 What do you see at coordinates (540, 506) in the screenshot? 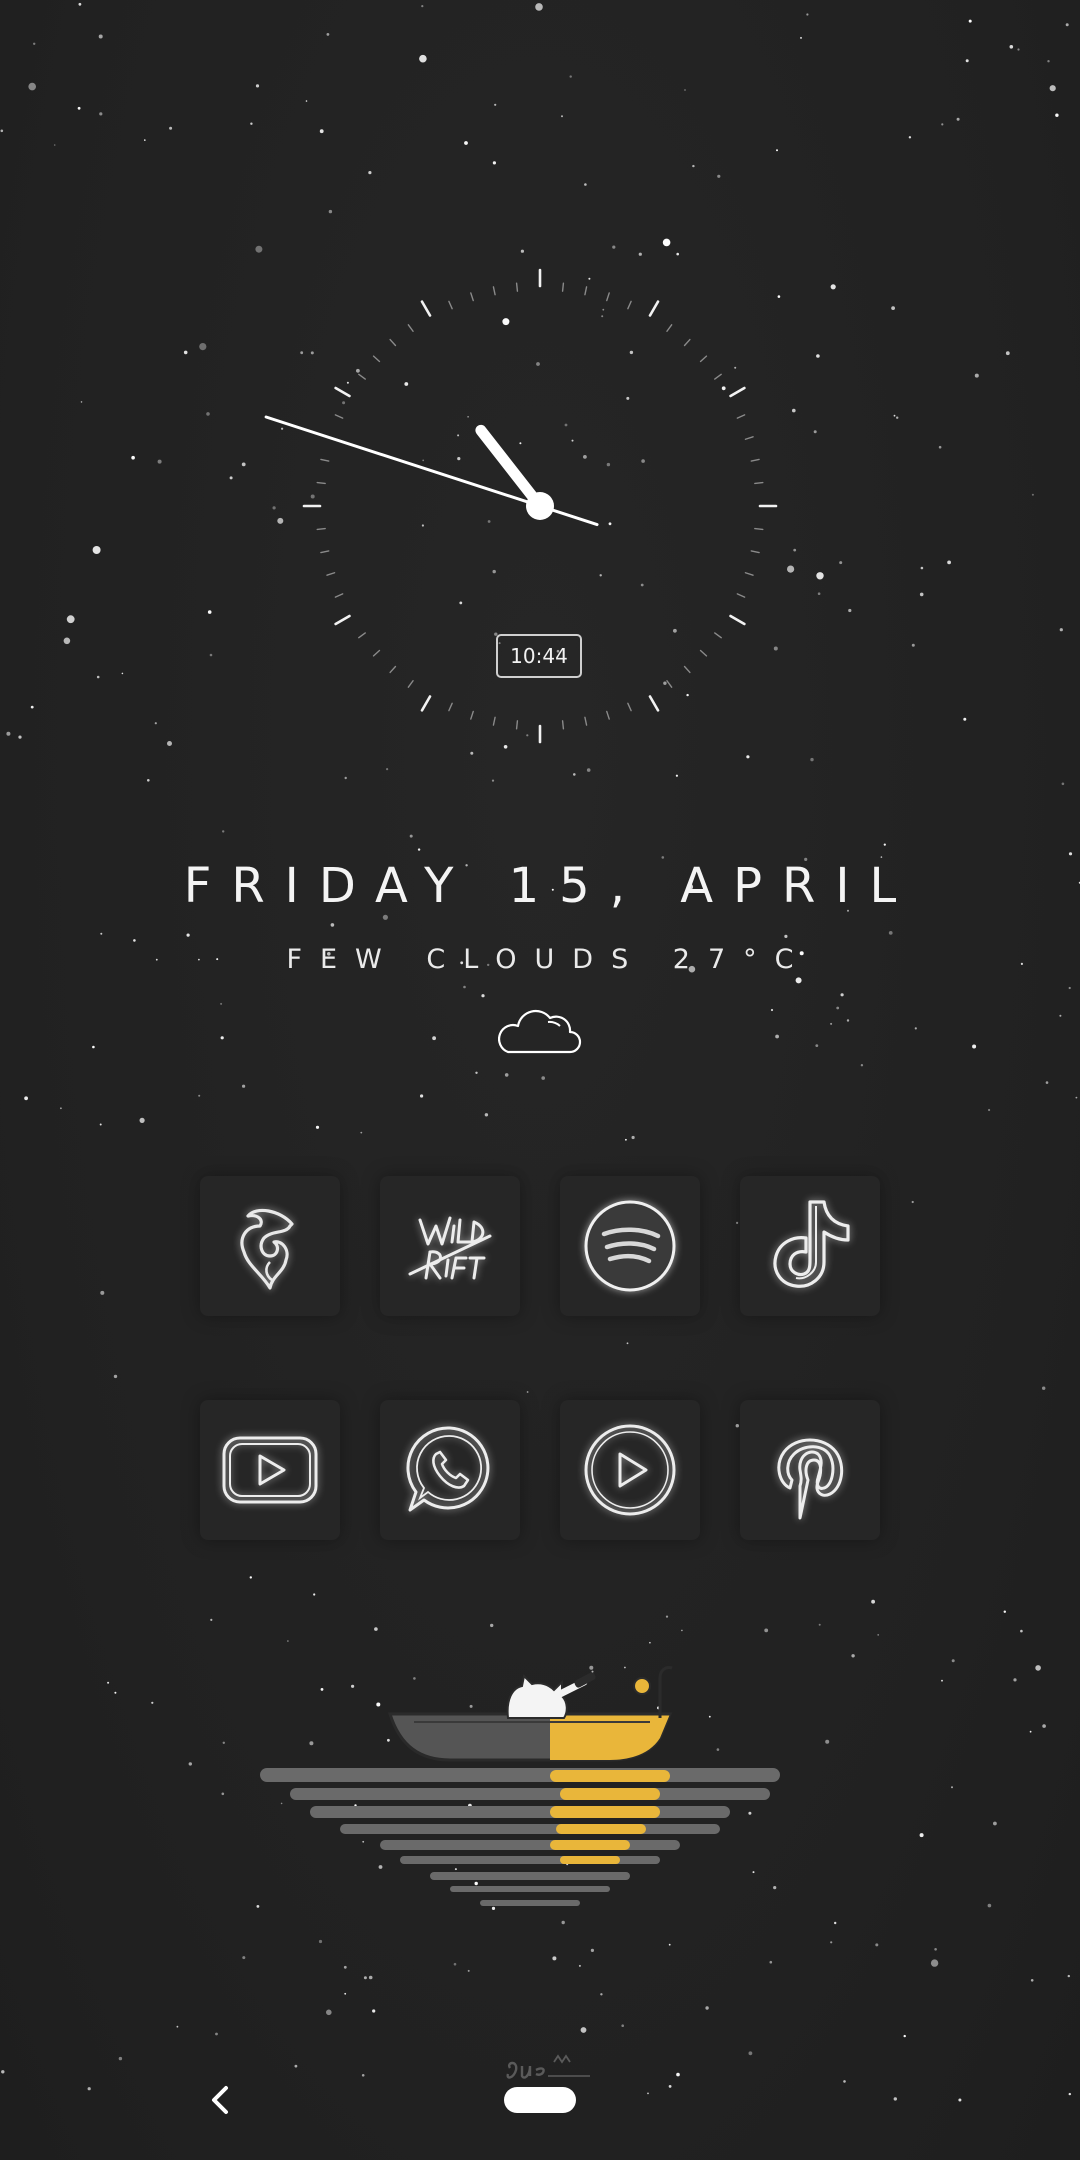
I see `clock-center-pin` at bounding box center [540, 506].